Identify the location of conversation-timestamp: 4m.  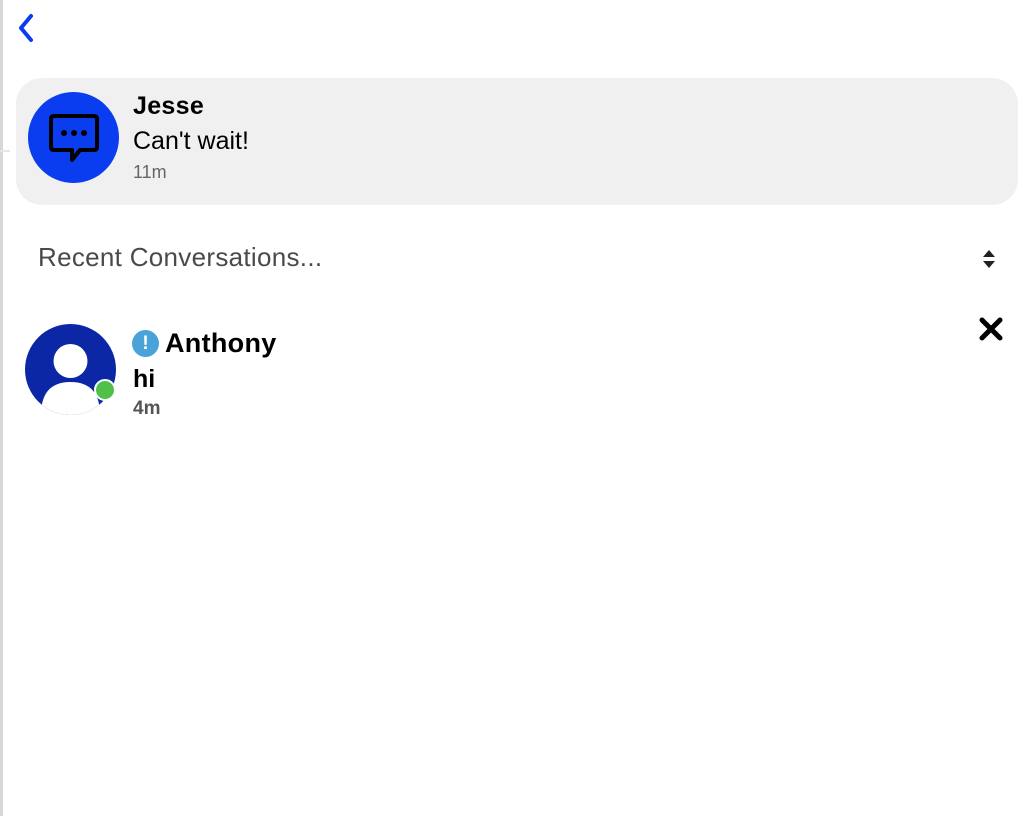
(147, 408).